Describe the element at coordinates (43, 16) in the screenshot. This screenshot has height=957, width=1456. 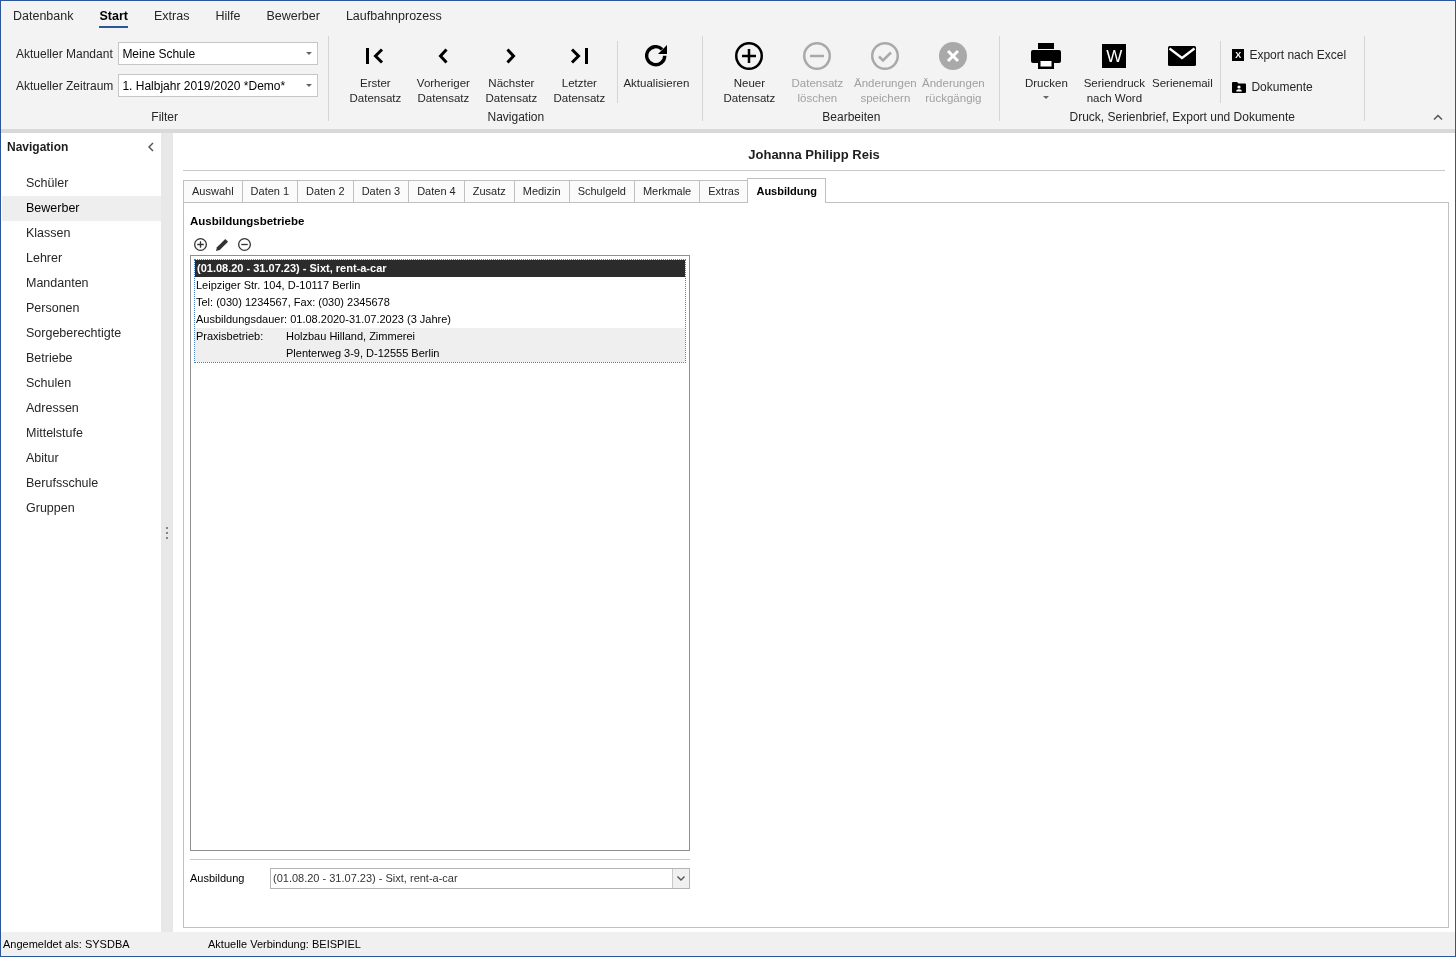
I see `menu-tab: Datenbank` at that location.